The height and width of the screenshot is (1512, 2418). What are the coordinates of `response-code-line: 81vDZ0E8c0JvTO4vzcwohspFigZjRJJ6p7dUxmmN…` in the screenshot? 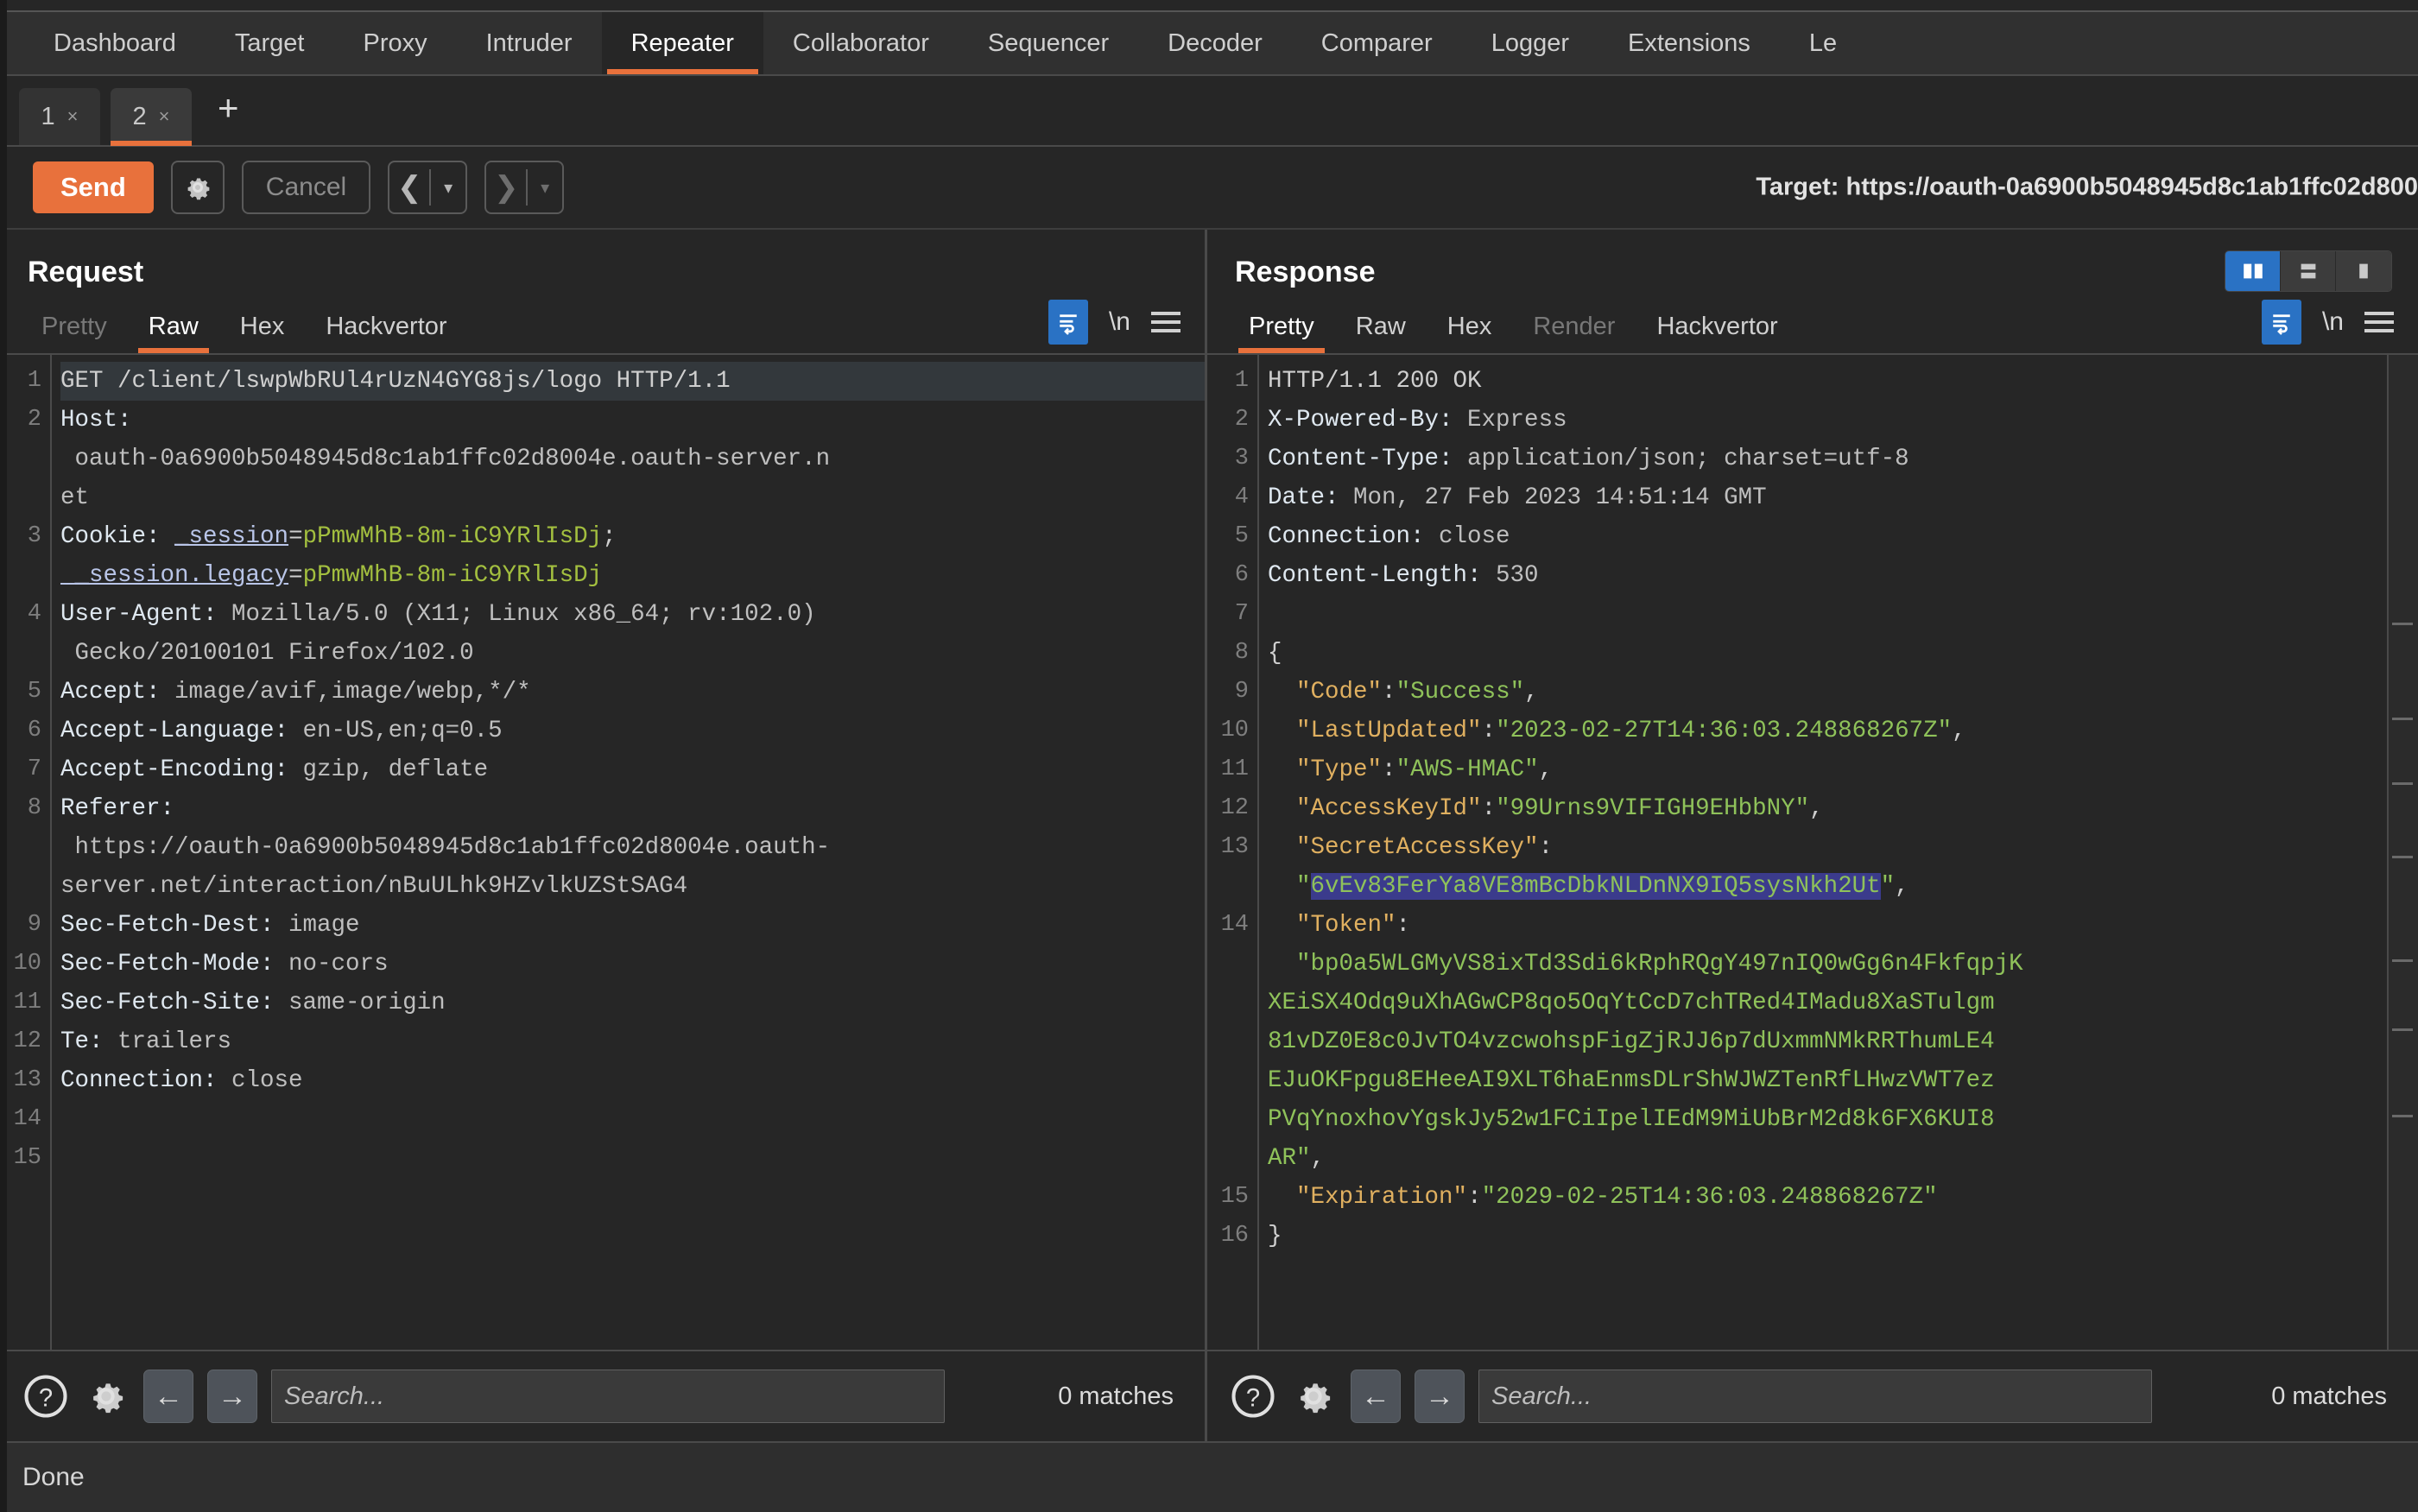 It's located at (1823, 1041).